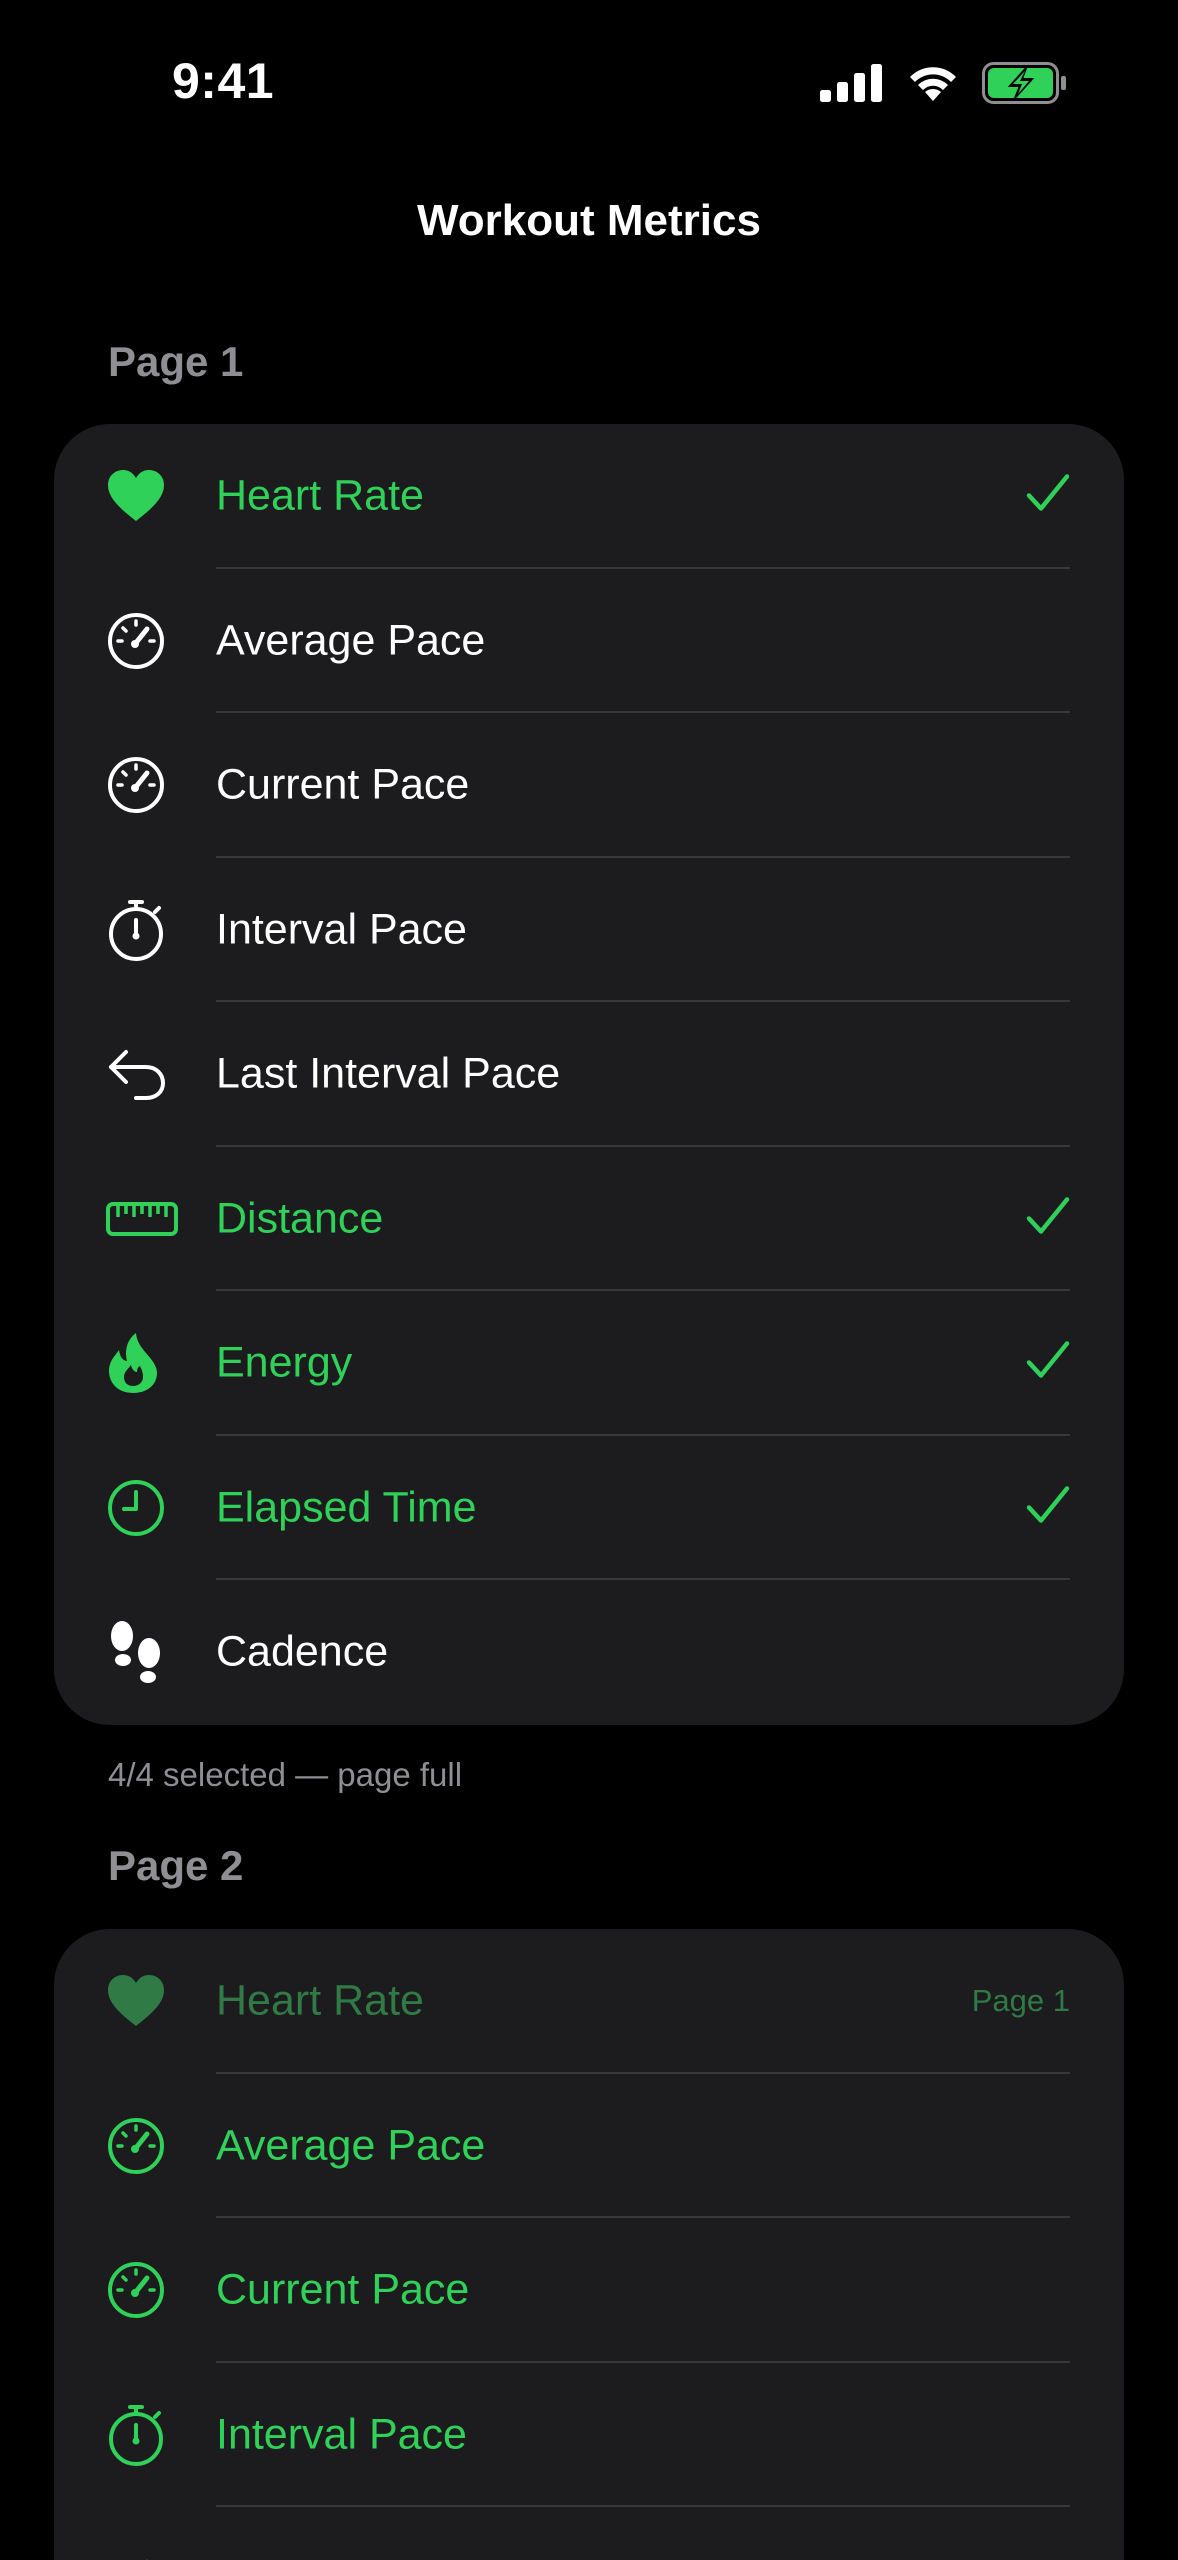  What do you see at coordinates (176, 1865) in the screenshot?
I see `section-header-page-2: Page 2` at bounding box center [176, 1865].